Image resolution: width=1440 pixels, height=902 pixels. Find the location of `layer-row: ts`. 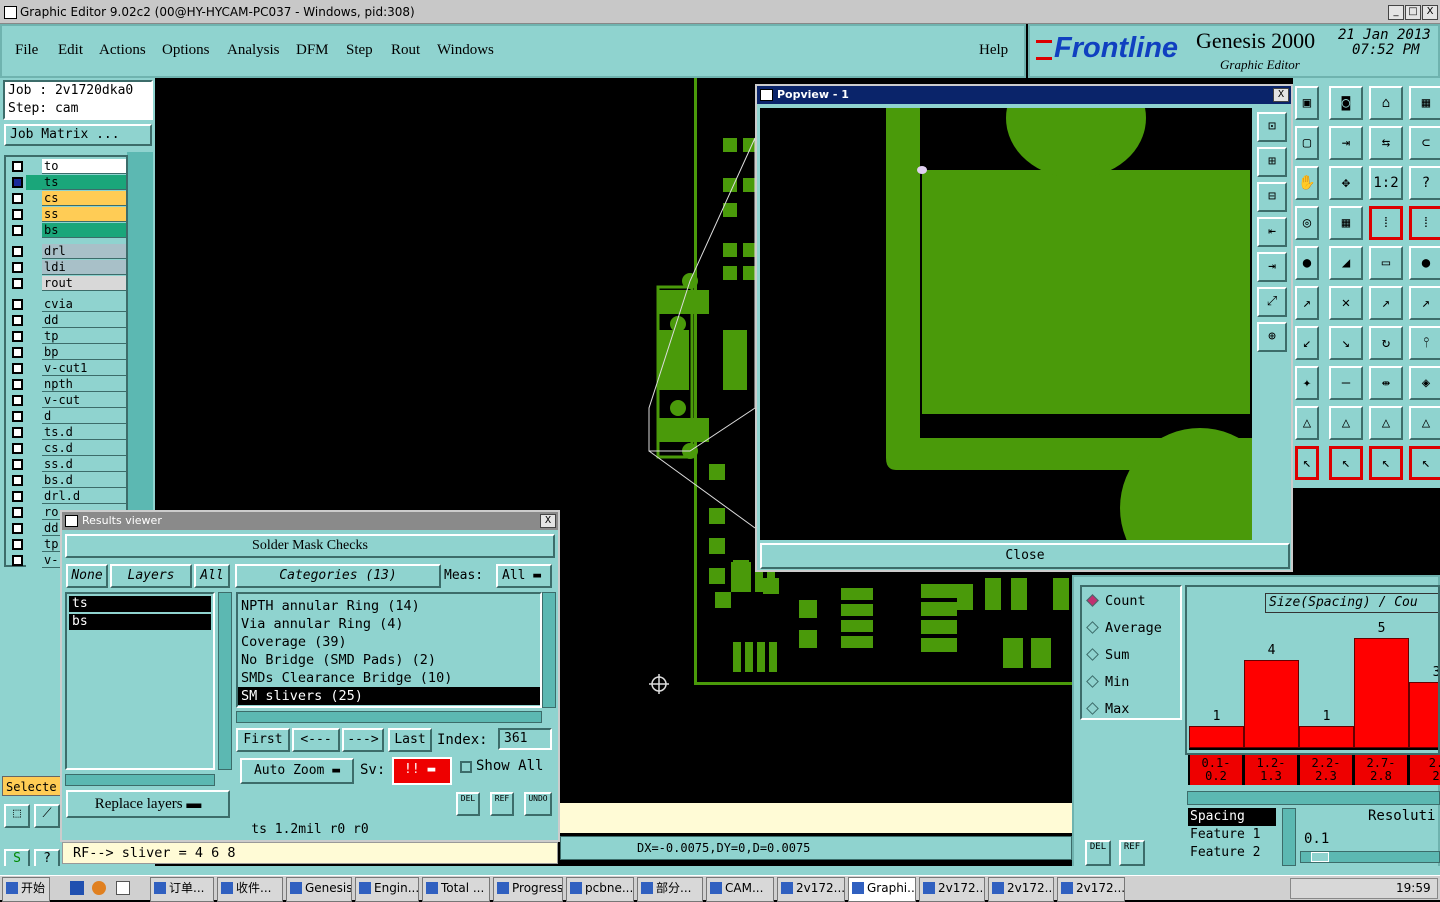

layer-row: ts is located at coordinates (67, 182).